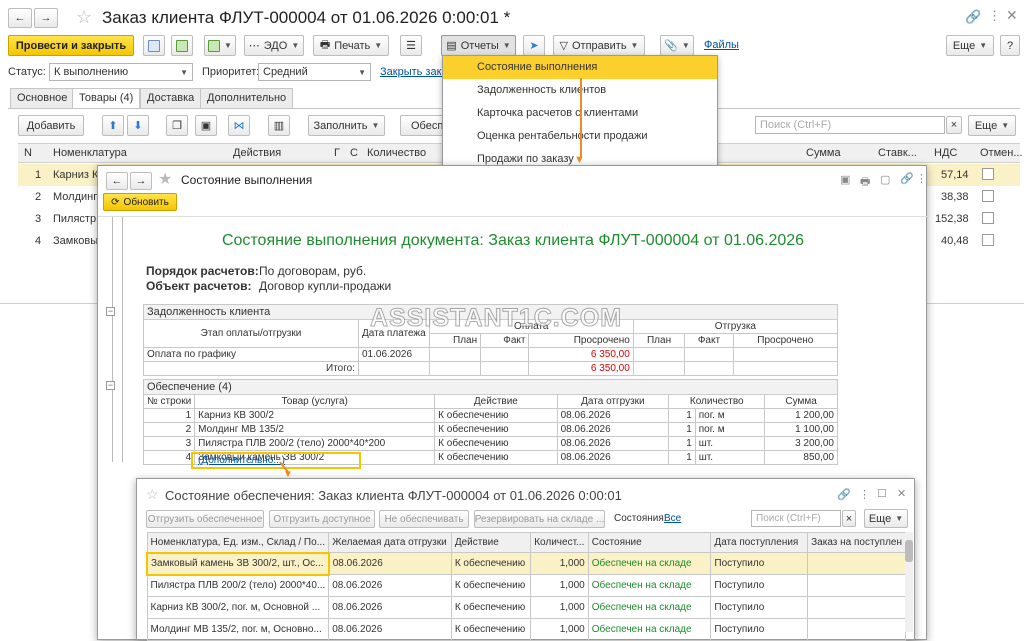 The width and height of the screenshot is (1024, 641). Describe the element at coordinates (422, 125) in the screenshot. I see `provide-button: Обесп` at that location.